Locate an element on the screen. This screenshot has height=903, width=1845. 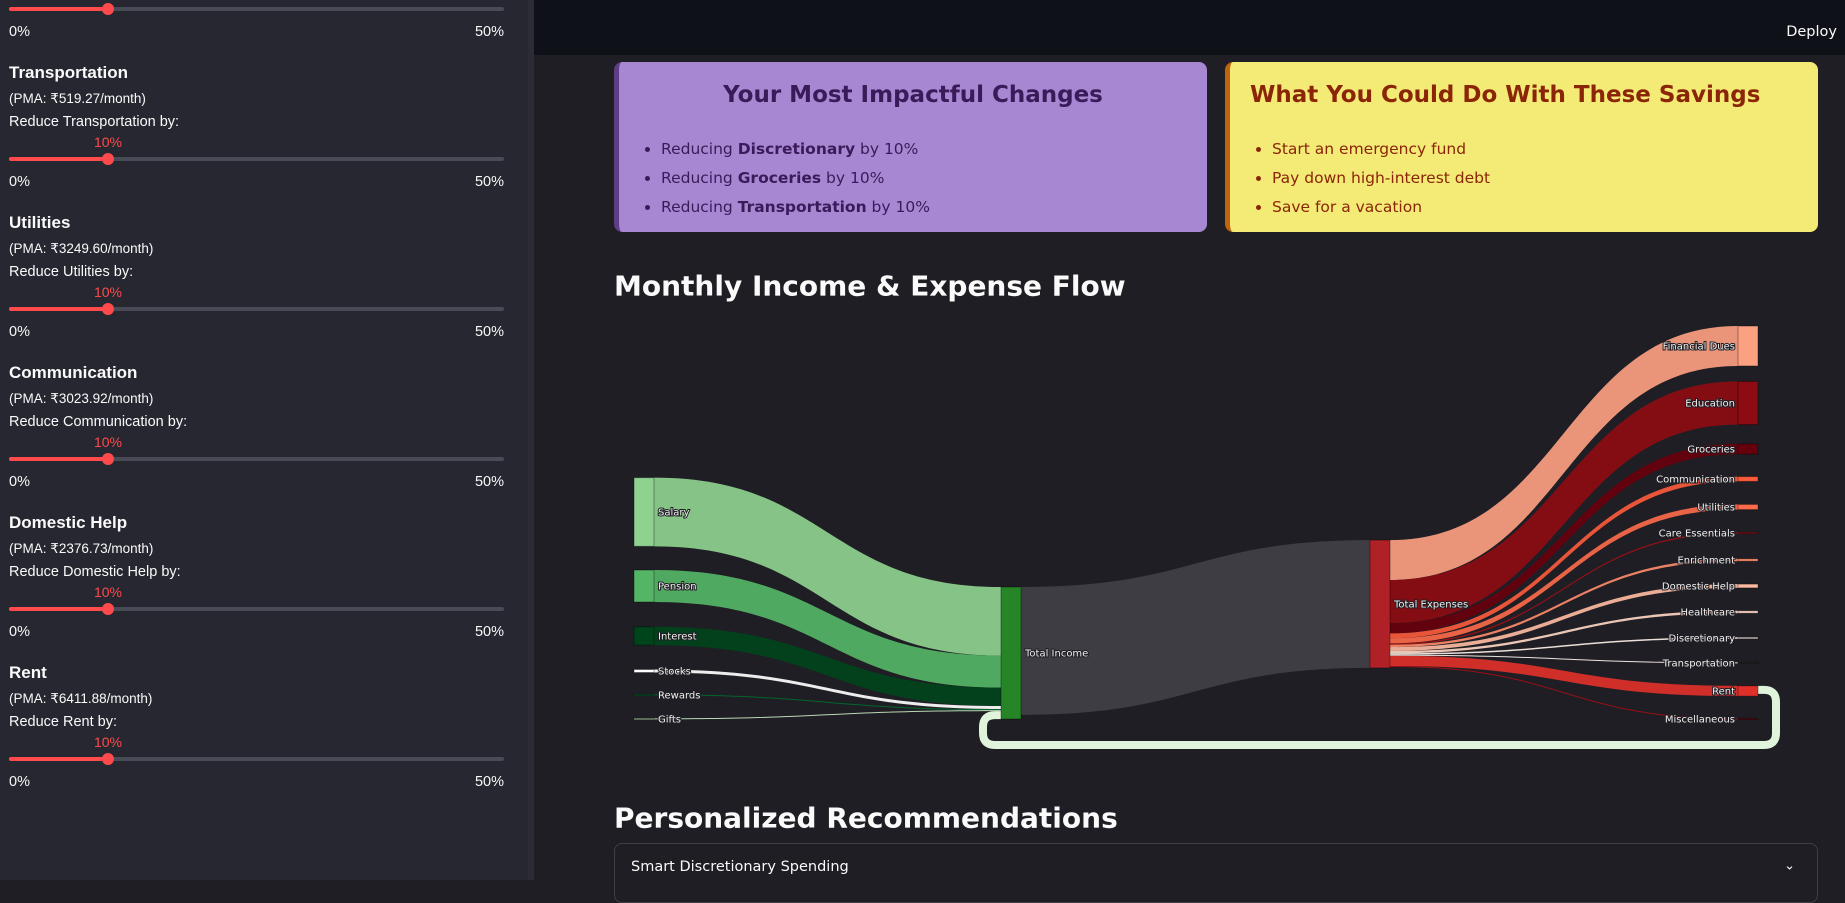
sankey-link-total-expenses-to-discretionary is located at coordinates (1564, 646).